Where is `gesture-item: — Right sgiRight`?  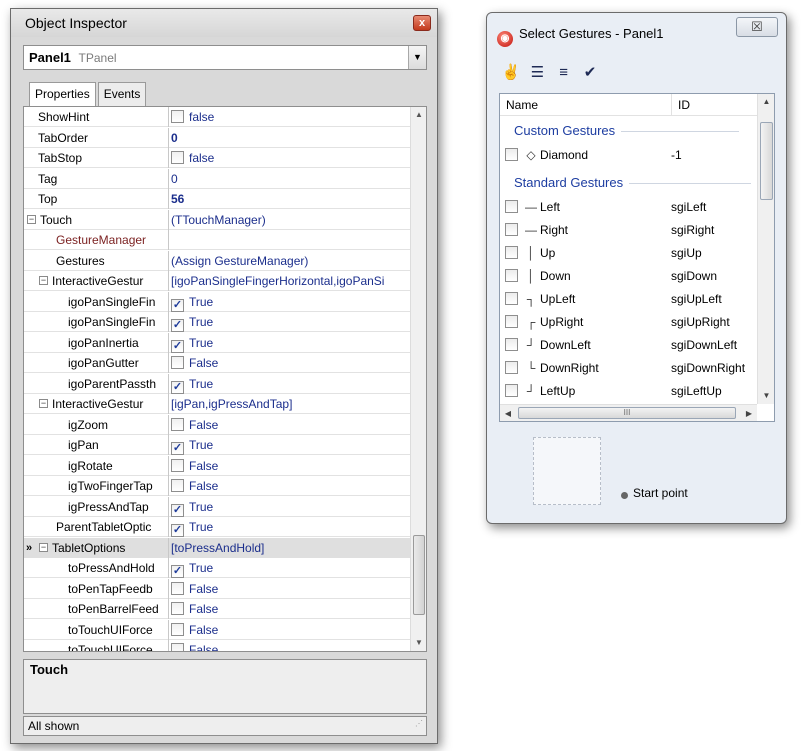 gesture-item: — Right sgiRight is located at coordinates (628, 230).